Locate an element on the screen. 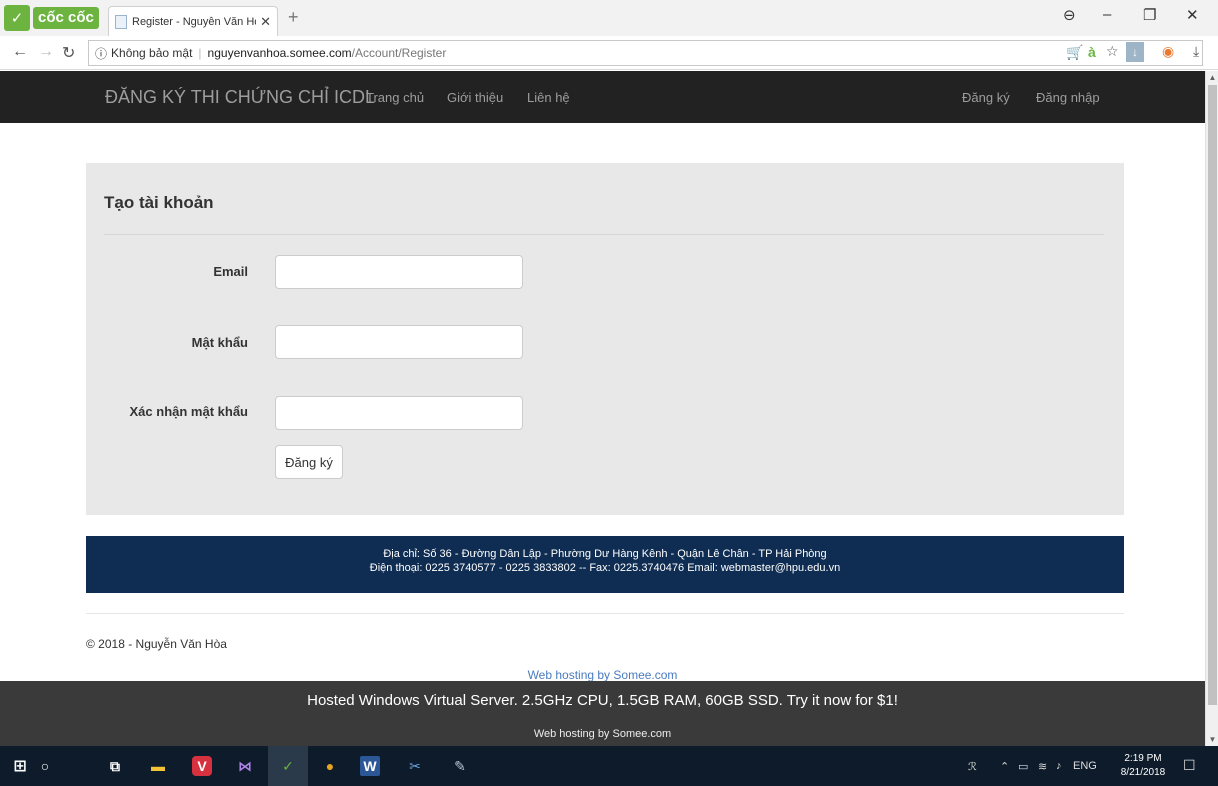 This screenshot has width=1218, height=786. browser-tab: Register - Nguyễn Văn Hòa ✕ is located at coordinates (193, 21).